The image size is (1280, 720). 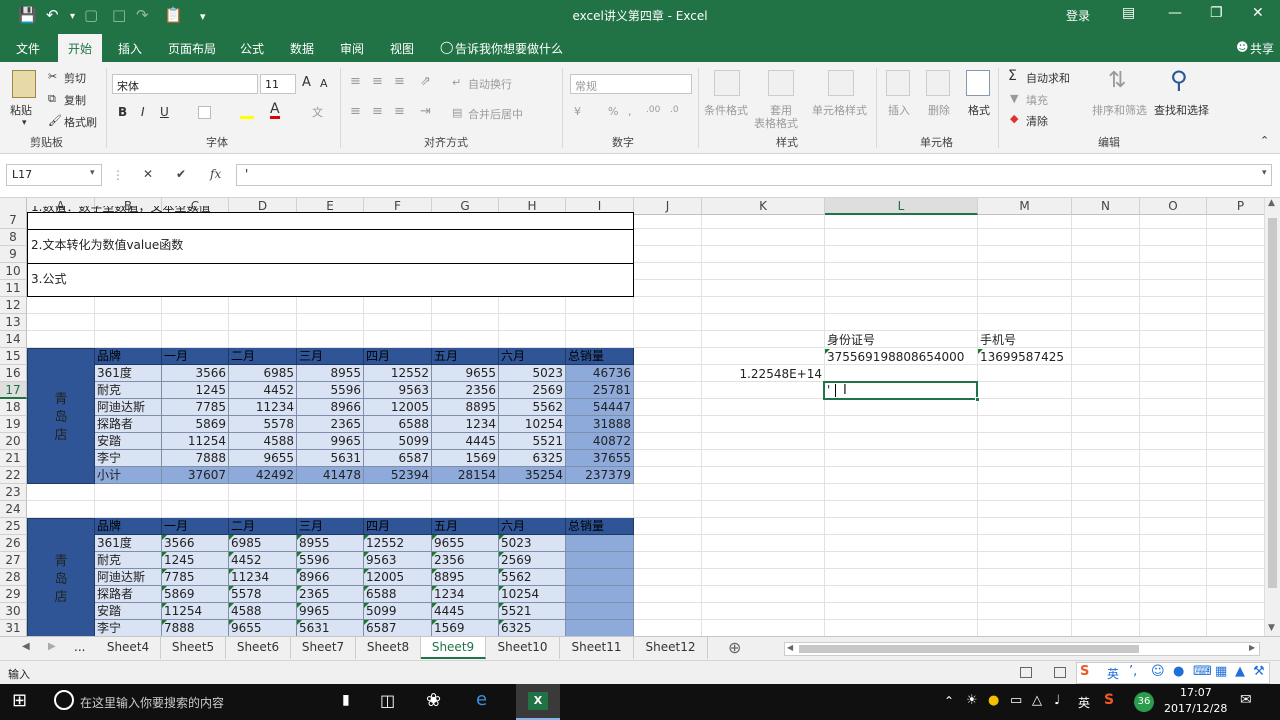 What do you see at coordinates (1109, 700) in the screenshot?
I see `sogou-tray-icon: S` at bounding box center [1109, 700].